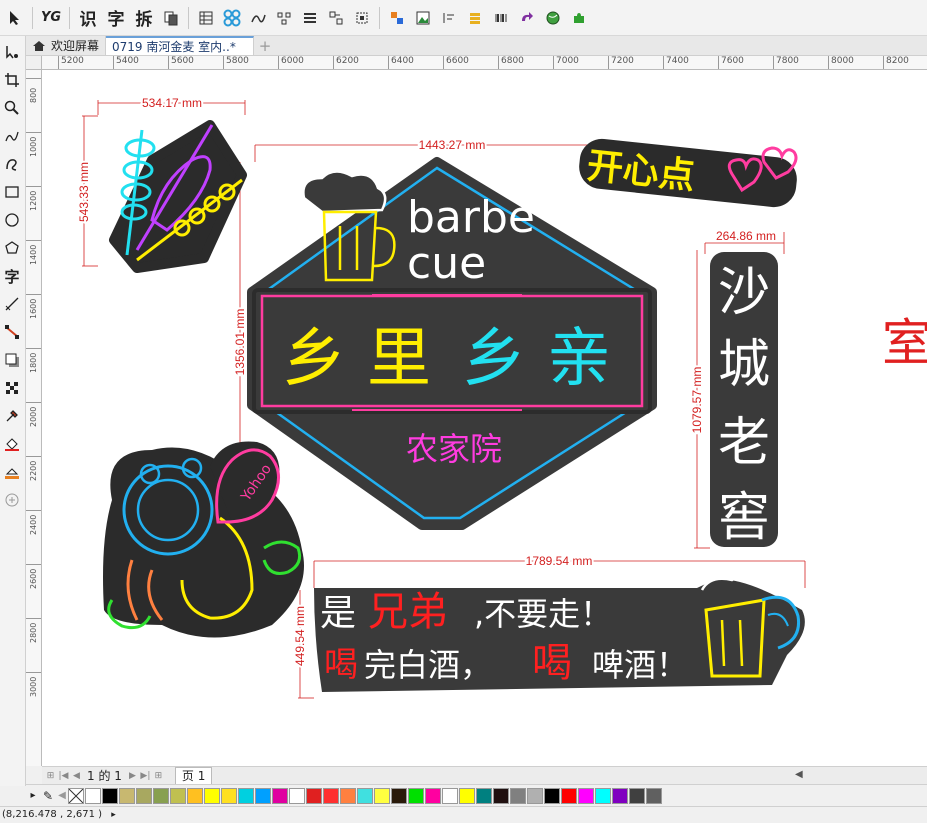  What do you see at coordinates (66, 45) in the screenshot?
I see `tab-welcome: 欢迎屏幕` at bounding box center [66, 45].